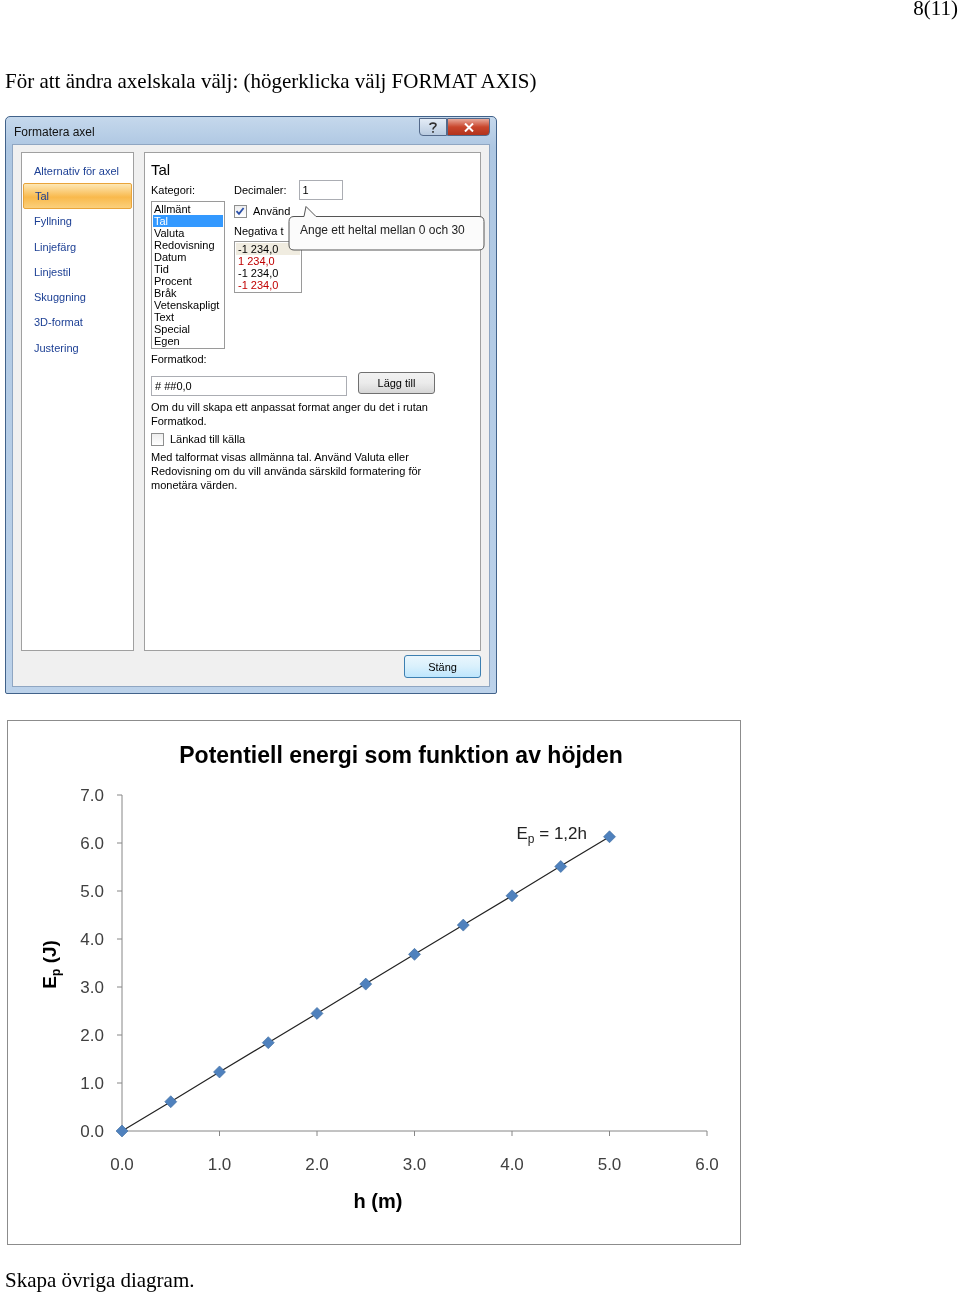 This screenshot has height=1304, width=960. What do you see at coordinates (551, 836) in the screenshot?
I see `trendline-label: E$_{p}$ = 1,2h` at bounding box center [551, 836].